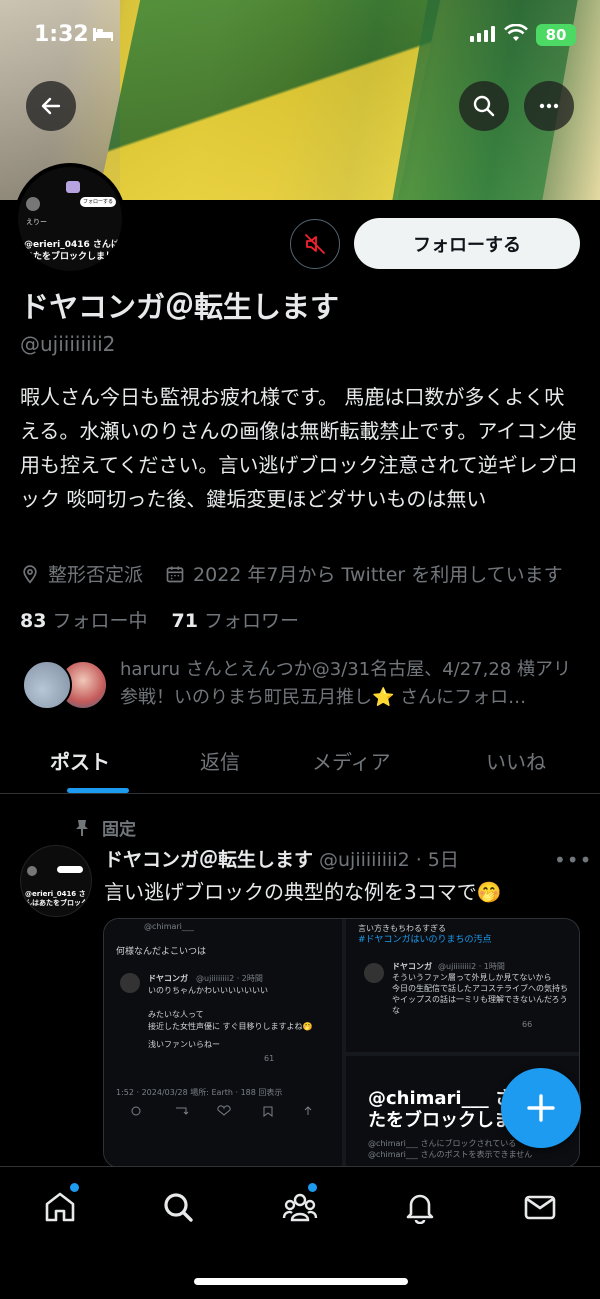 This screenshot has height=1299, width=600. Describe the element at coordinates (480, 988) in the screenshot. I see `media2-quote-text2: 今日の生配信で話したアコステライブへの気持ち` at that location.